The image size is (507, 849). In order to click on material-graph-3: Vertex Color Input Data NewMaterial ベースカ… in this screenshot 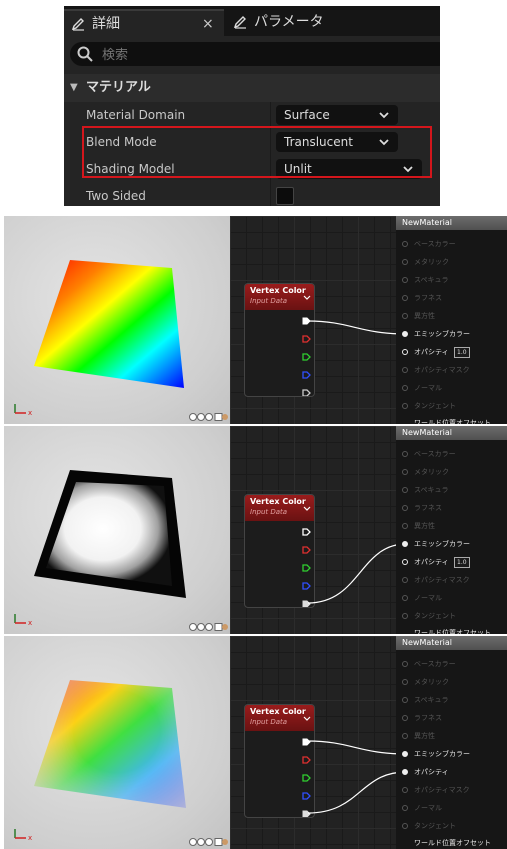, I will do `click(368, 742)`.